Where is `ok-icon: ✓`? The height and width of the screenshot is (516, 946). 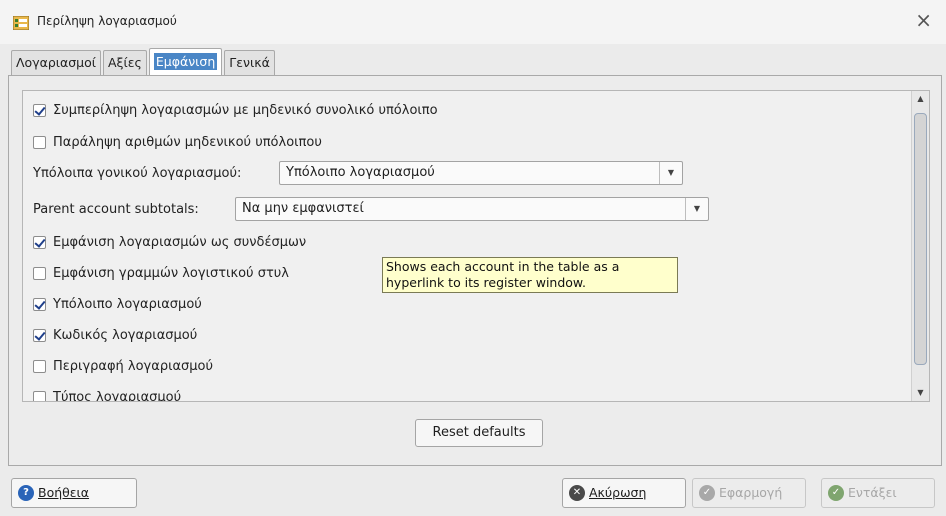 ok-icon: ✓ is located at coordinates (836, 493).